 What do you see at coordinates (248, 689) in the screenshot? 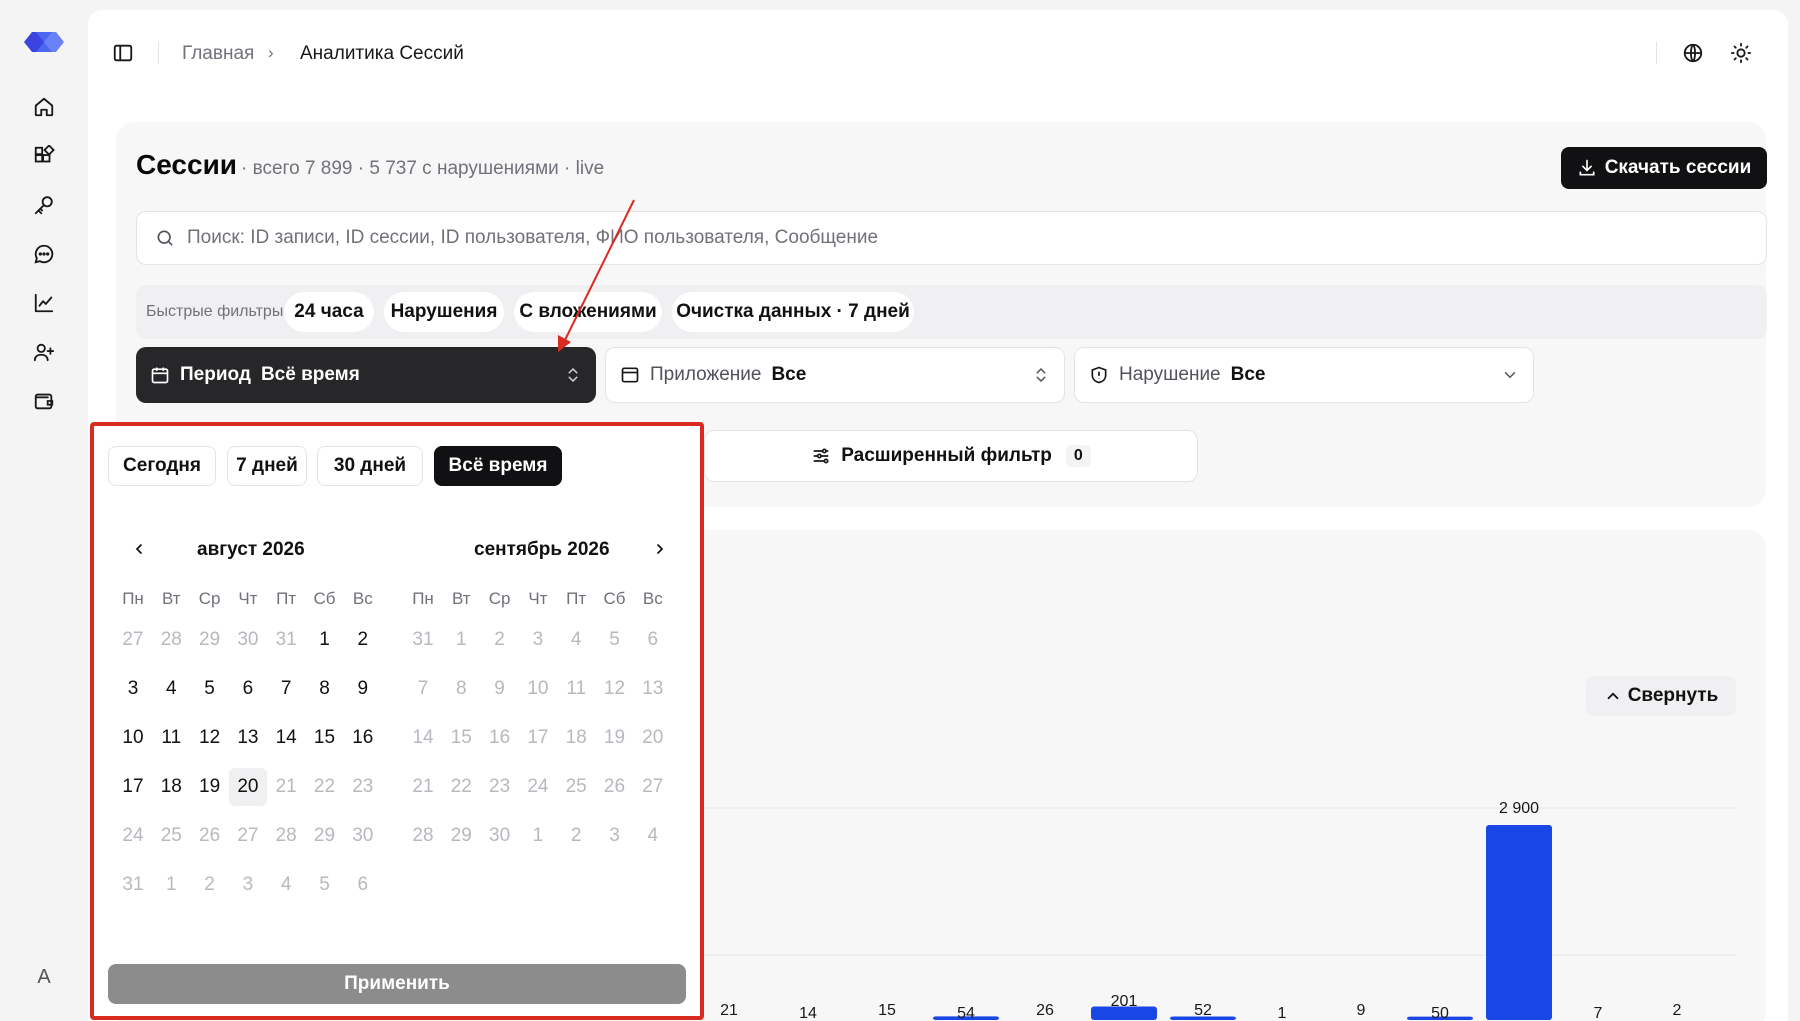
I see `calendar-day: 6` at bounding box center [248, 689].